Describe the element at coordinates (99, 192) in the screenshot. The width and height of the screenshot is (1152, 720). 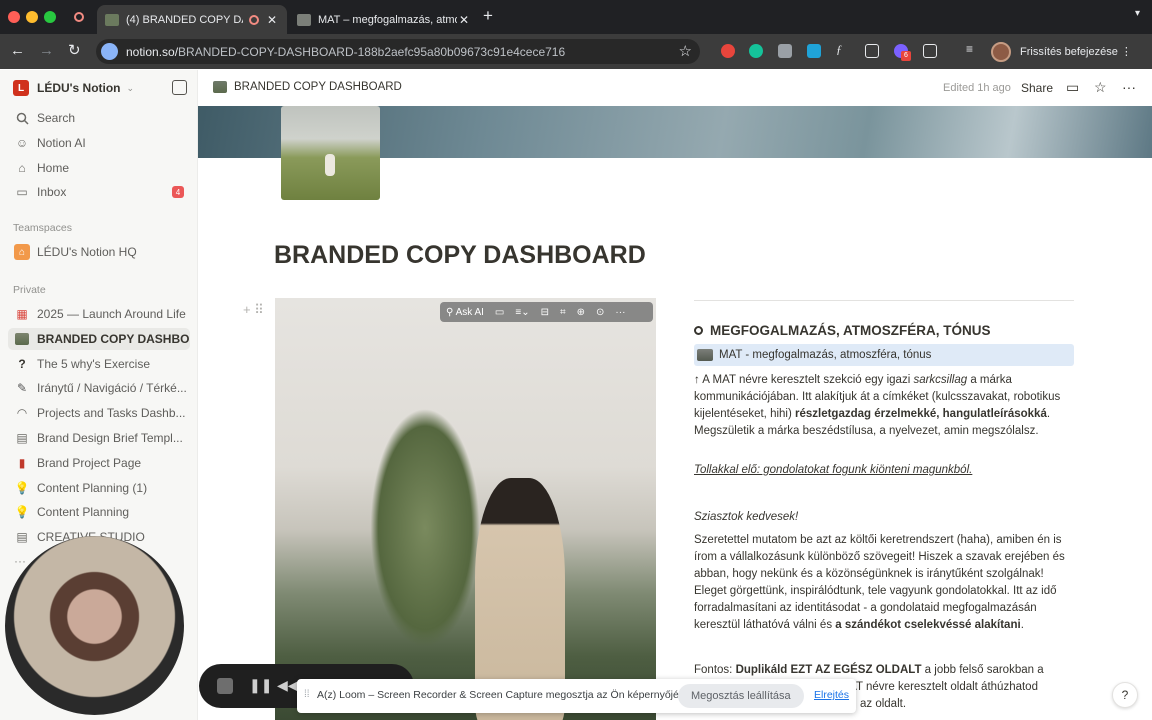
I see `sidebar-item-inbox: ▭ Inbox 4` at that location.